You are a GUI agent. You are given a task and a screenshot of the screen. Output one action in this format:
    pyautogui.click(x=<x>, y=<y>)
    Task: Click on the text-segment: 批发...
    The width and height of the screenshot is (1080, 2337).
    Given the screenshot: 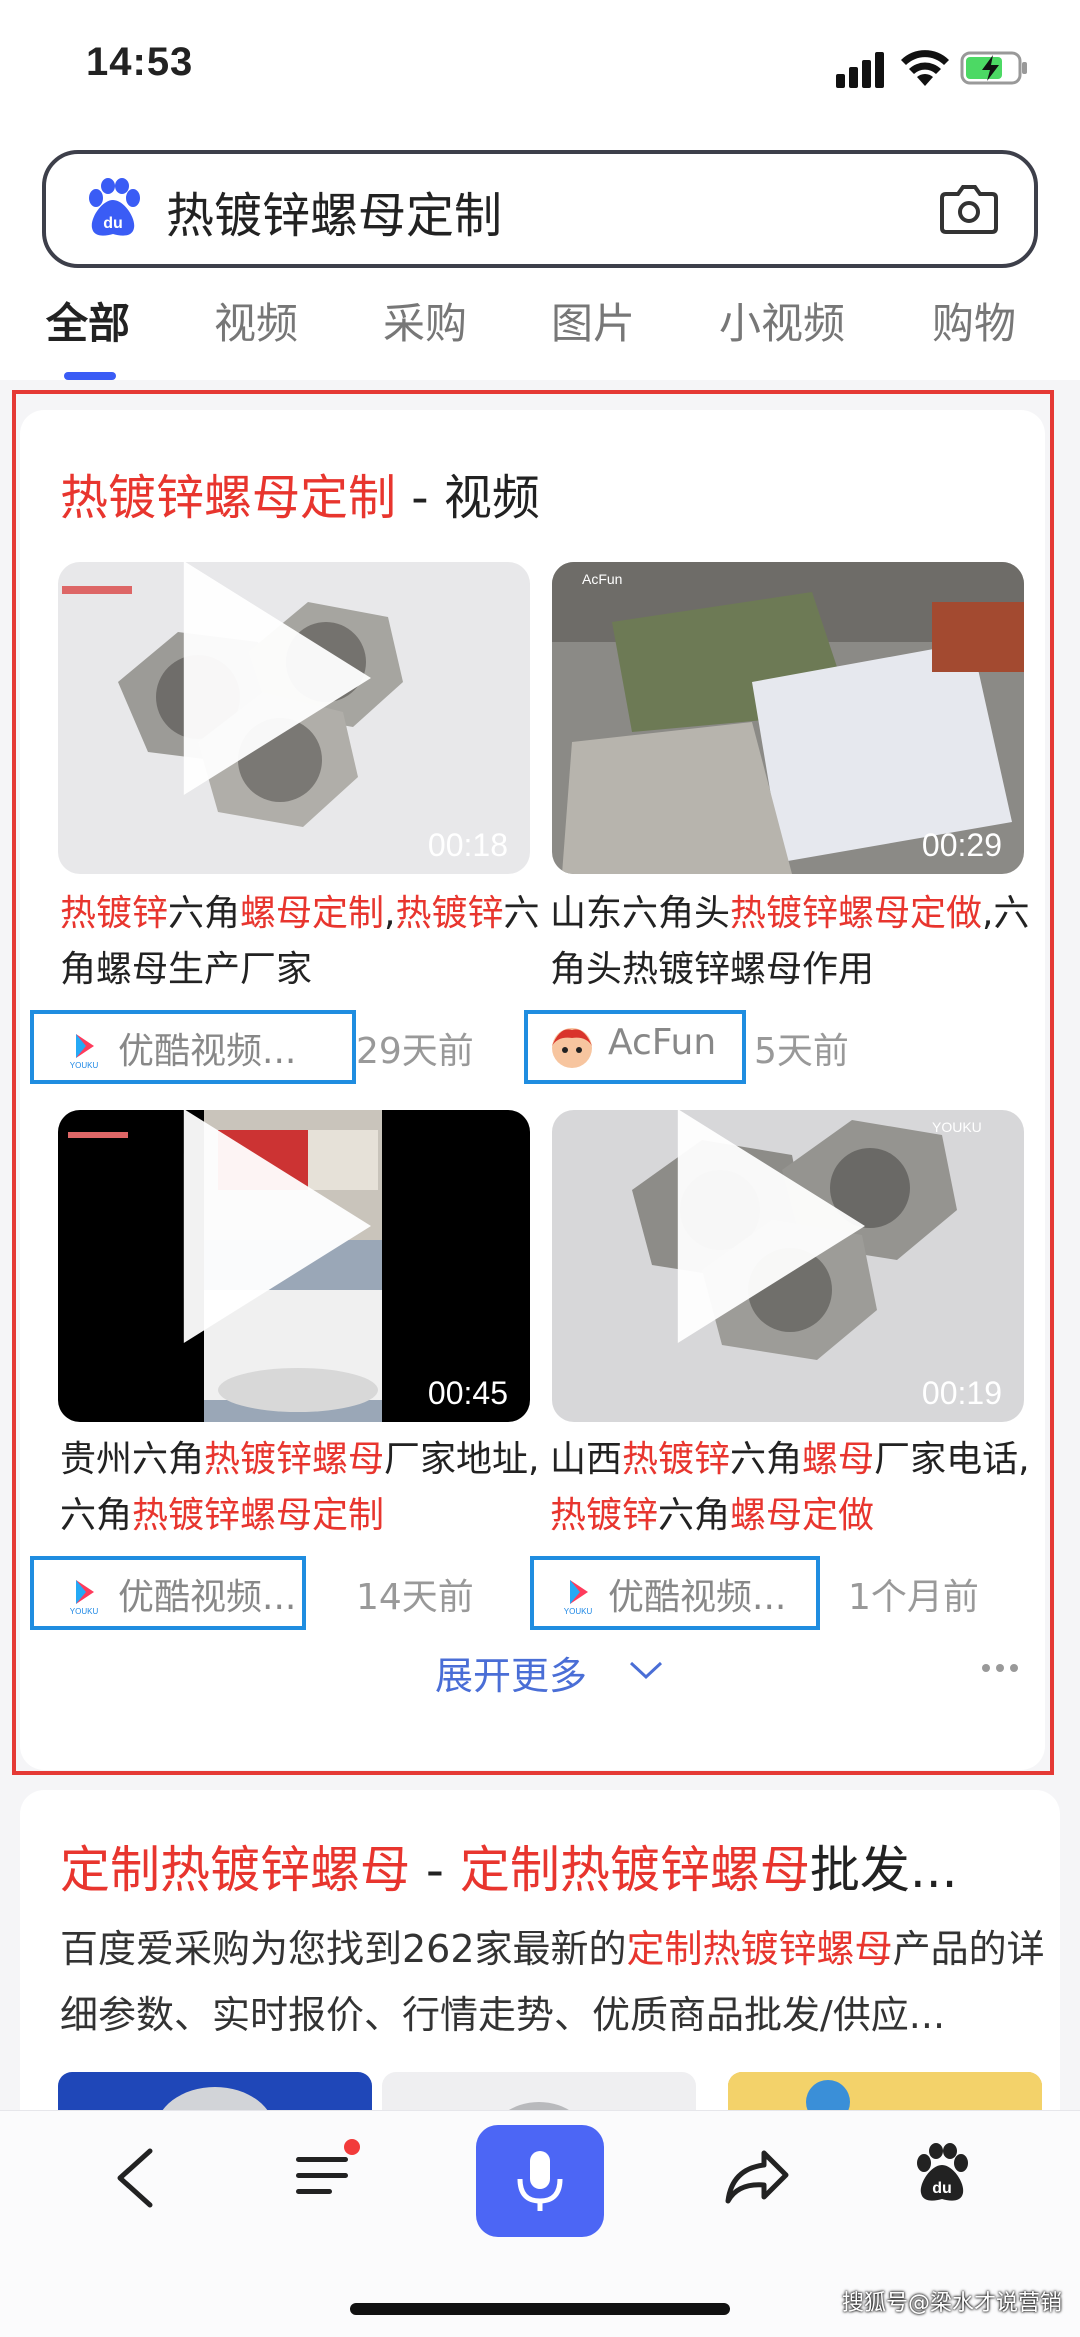 What is the action you would take?
    pyautogui.click(x=883, y=1870)
    